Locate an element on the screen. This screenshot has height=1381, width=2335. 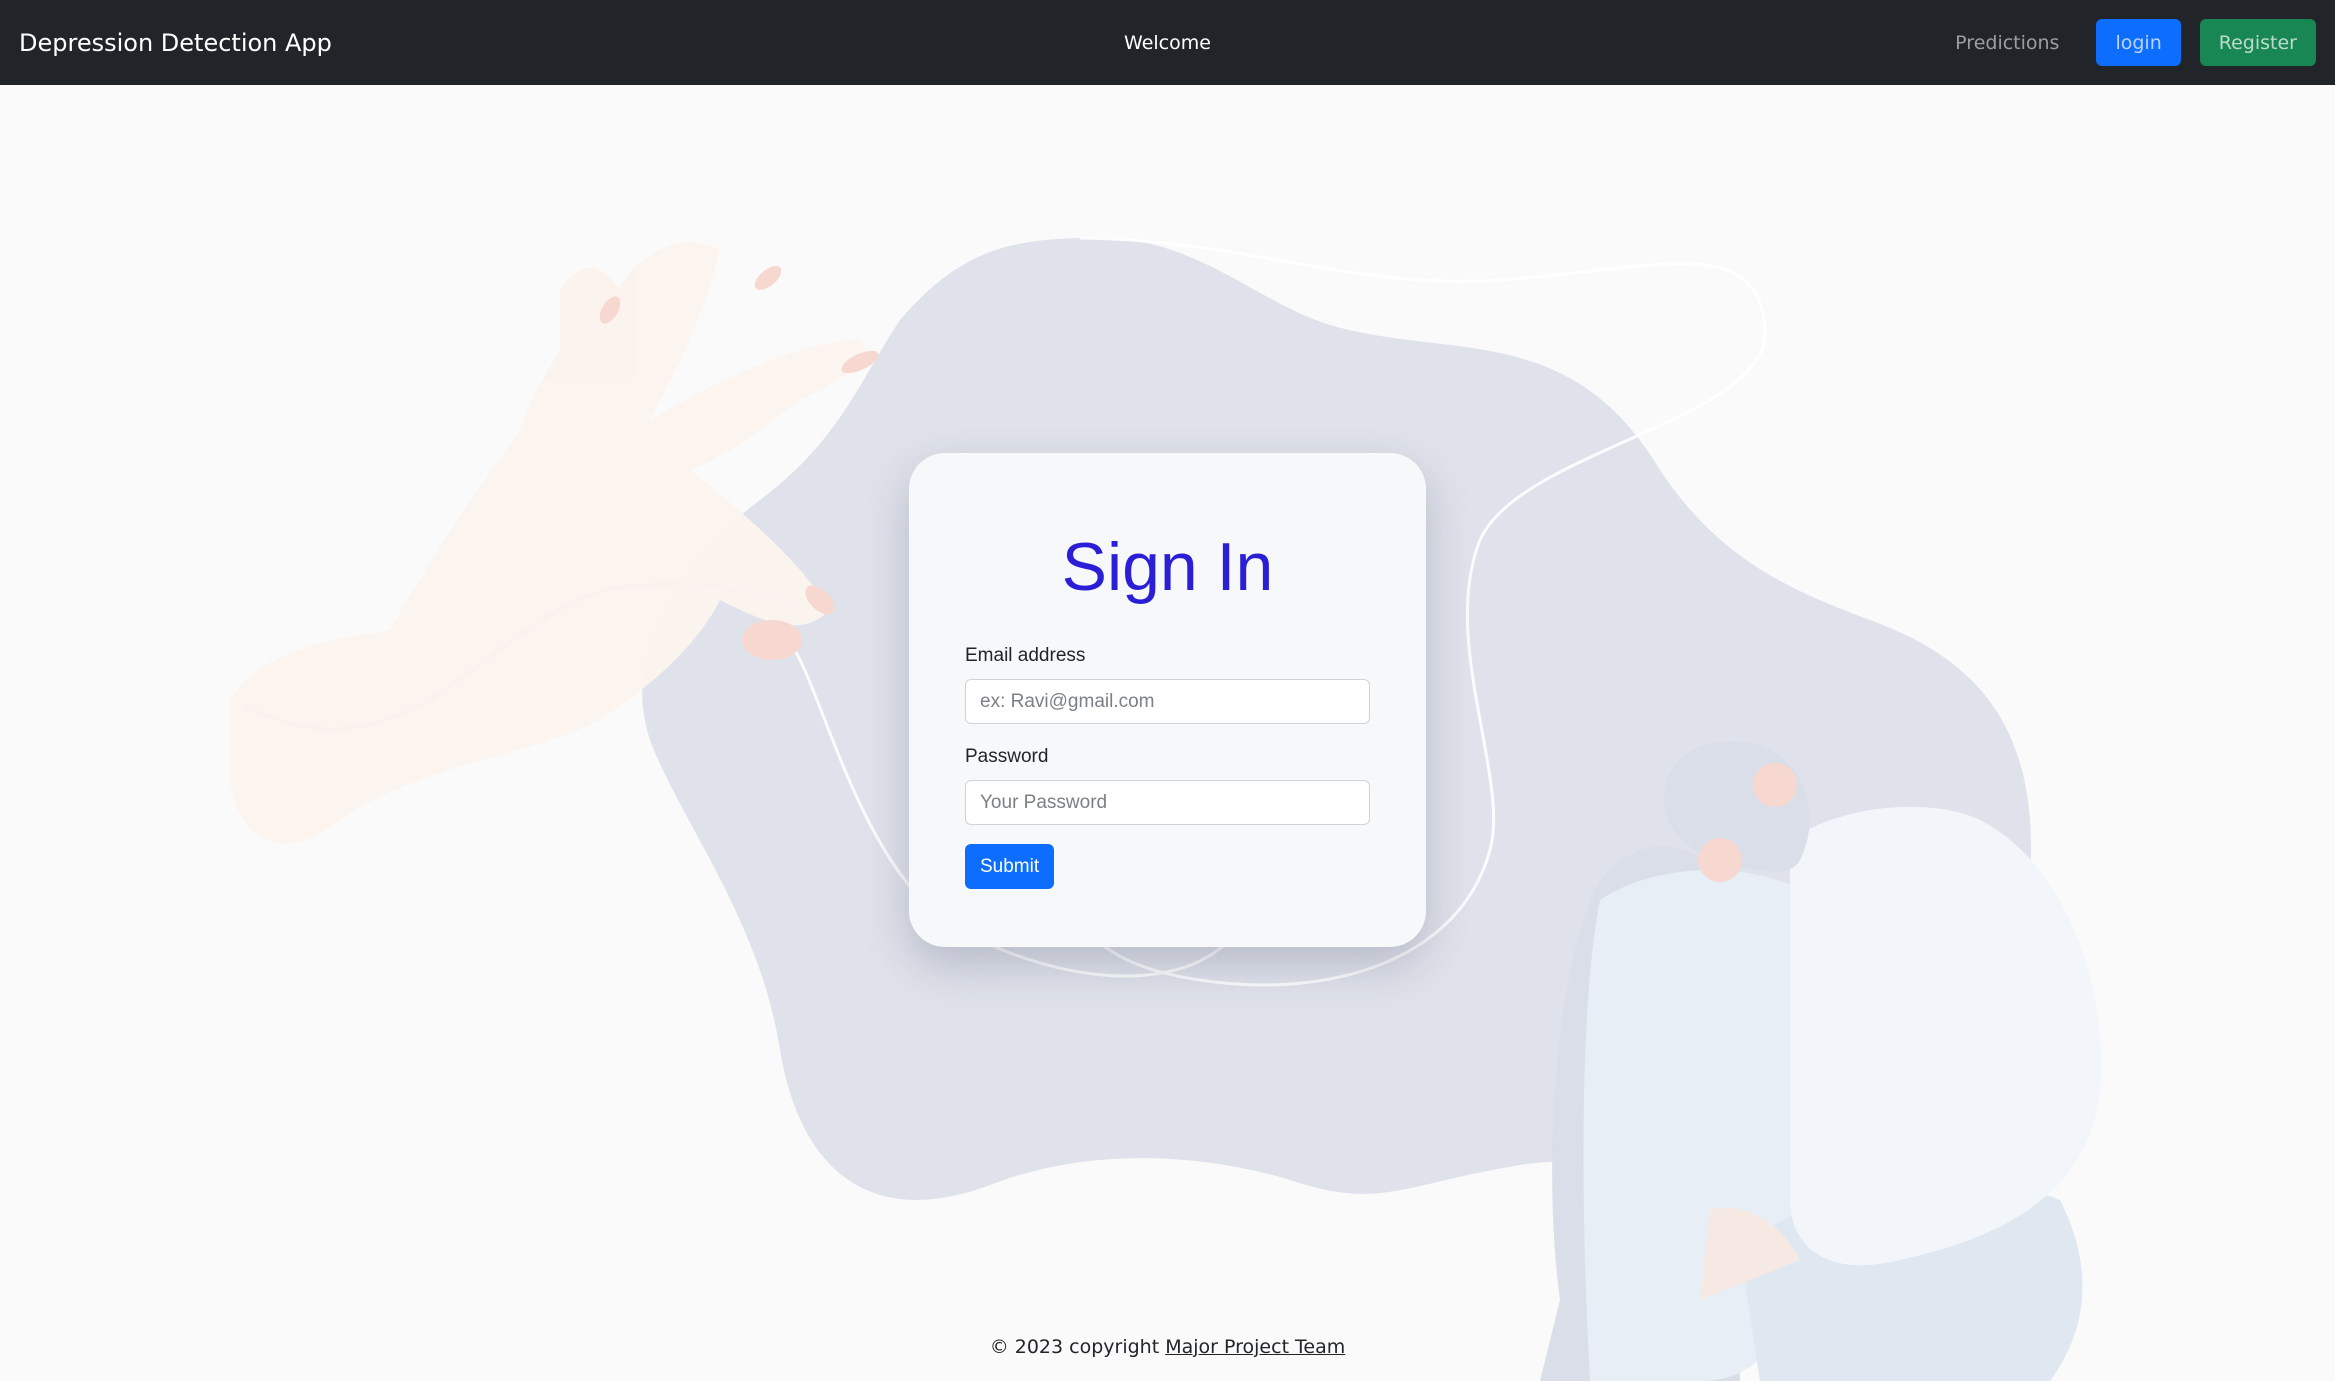
email-label: Email address is located at coordinates (1025, 655).